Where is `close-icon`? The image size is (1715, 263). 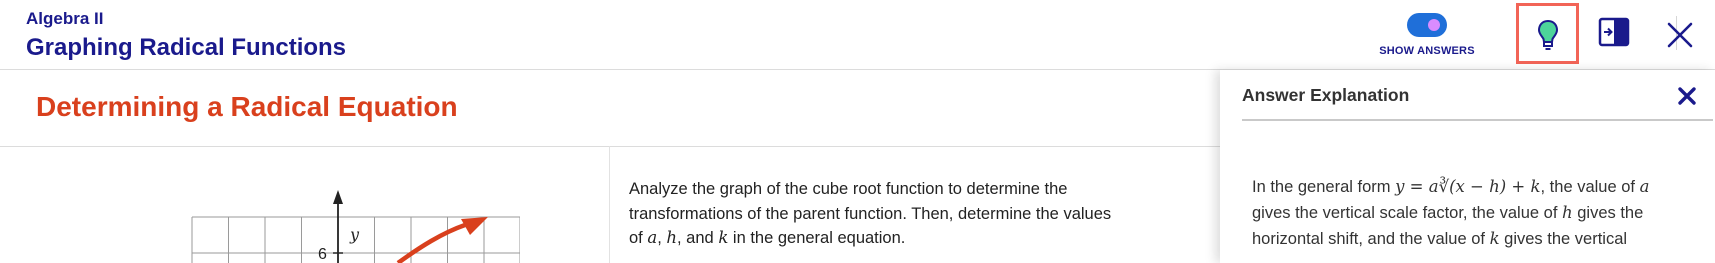
close-icon is located at coordinates (1680, 35).